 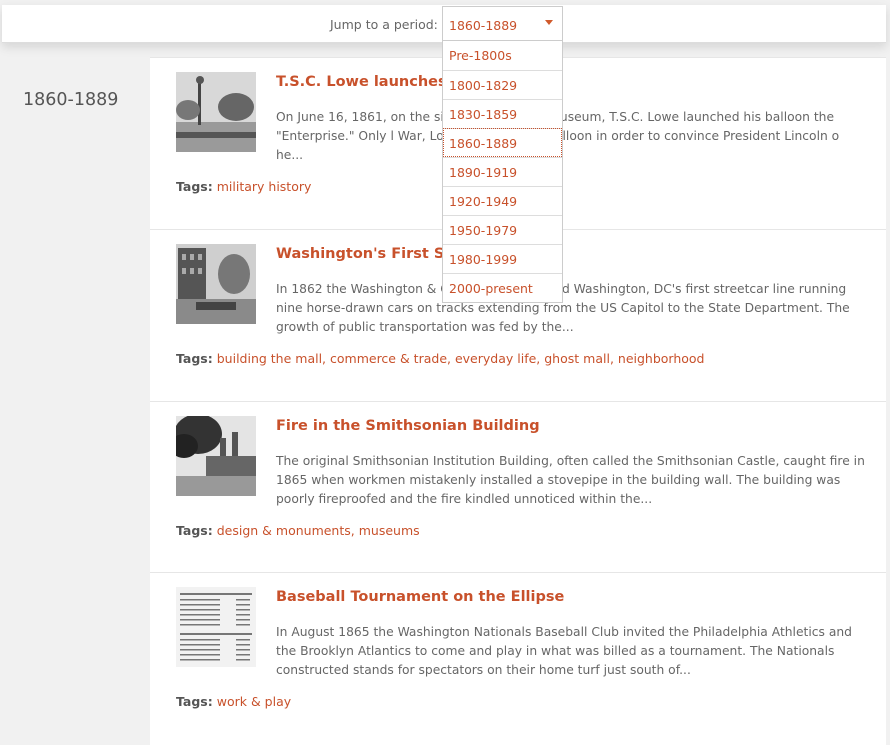 I want to click on period-select-value: 1860-1889, so click(x=483, y=25).